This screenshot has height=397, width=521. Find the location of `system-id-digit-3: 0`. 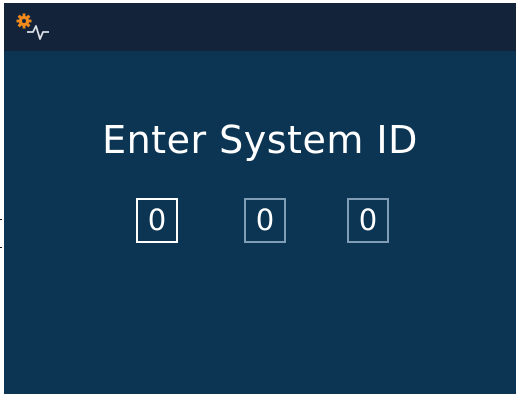

system-id-digit-3: 0 is located at coordinates (368, 220).